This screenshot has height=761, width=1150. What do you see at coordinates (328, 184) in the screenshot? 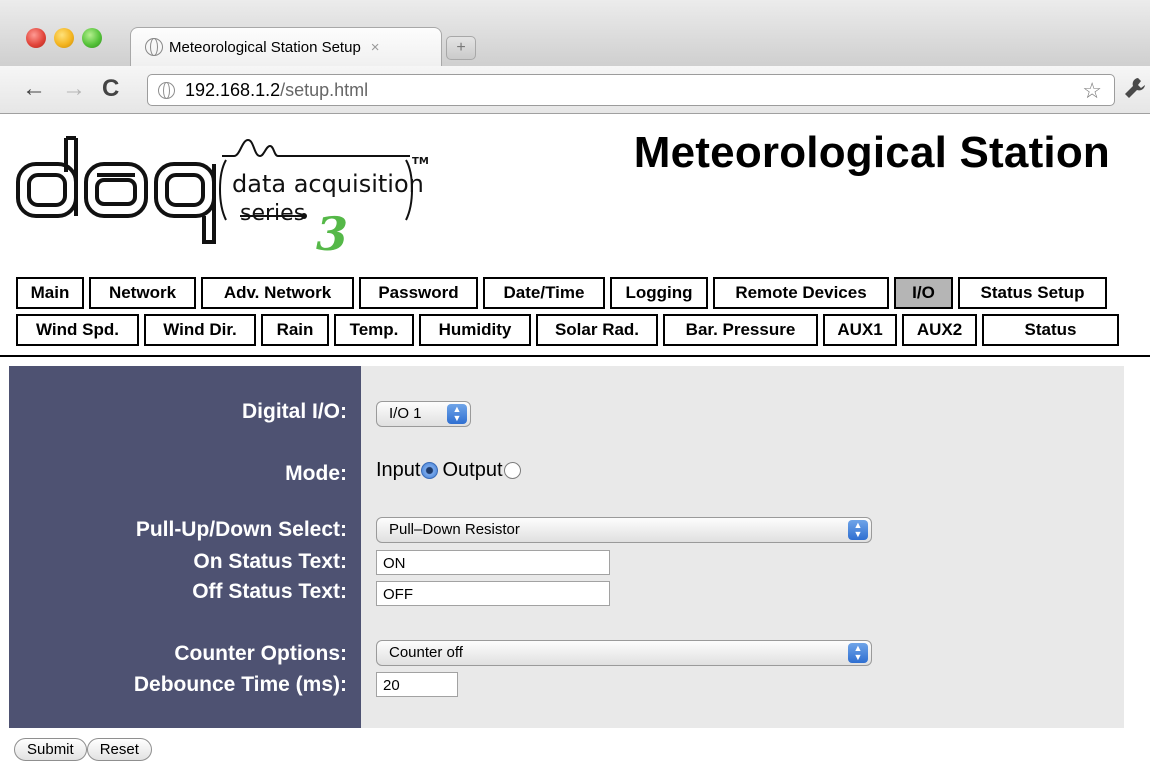
I see `logo-tagline-1: data acquisition` at bounding box center [328, 184].